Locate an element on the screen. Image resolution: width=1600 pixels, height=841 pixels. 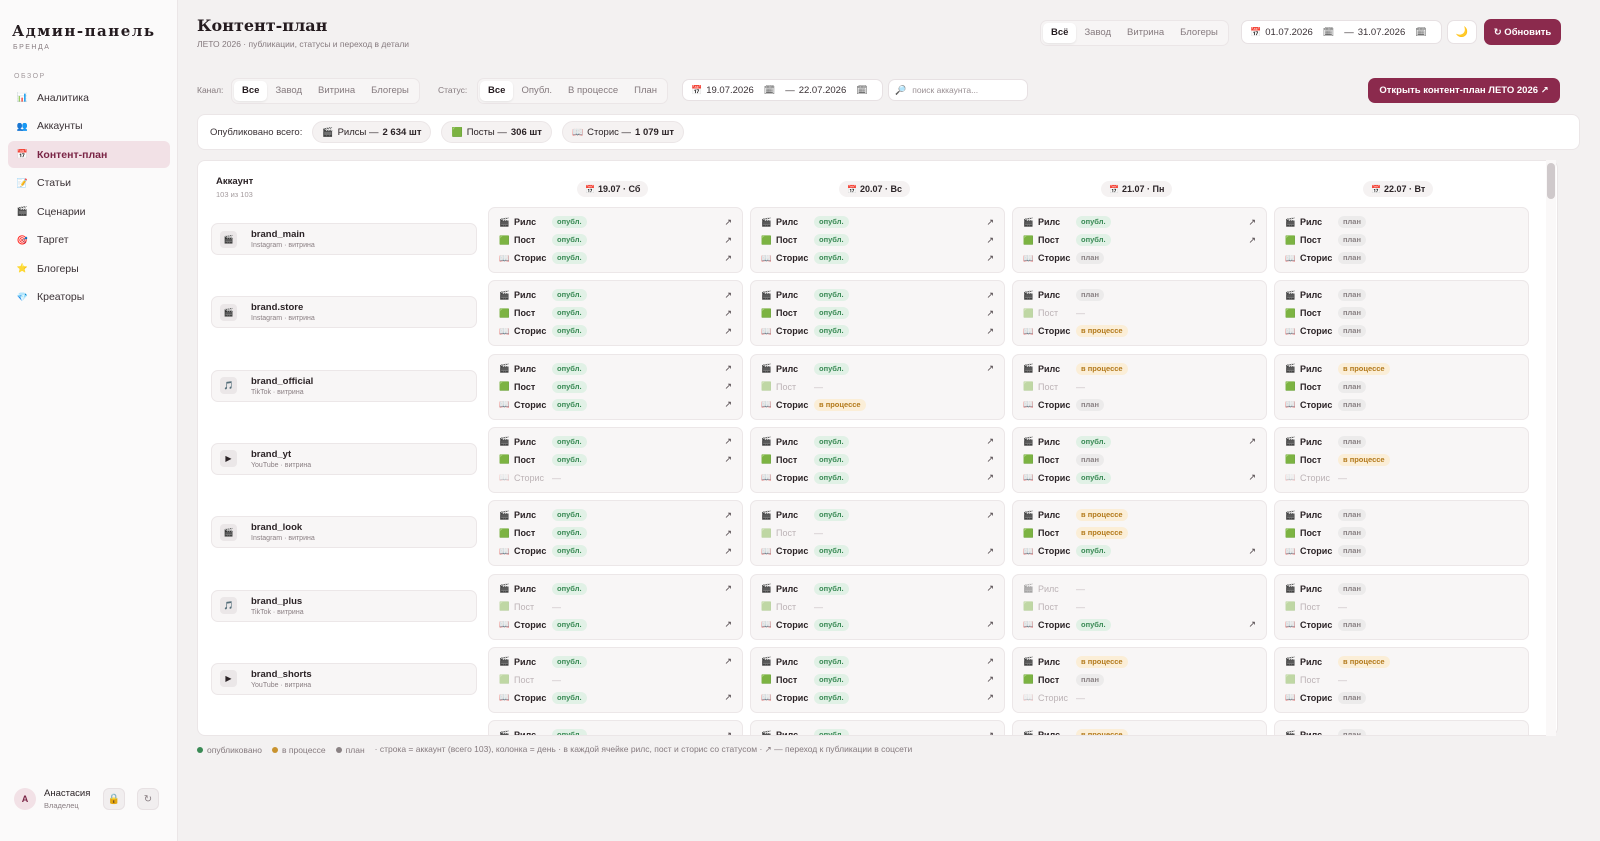
theme-toggle-icon: 🌙 is located at coordinates (1462, 32).